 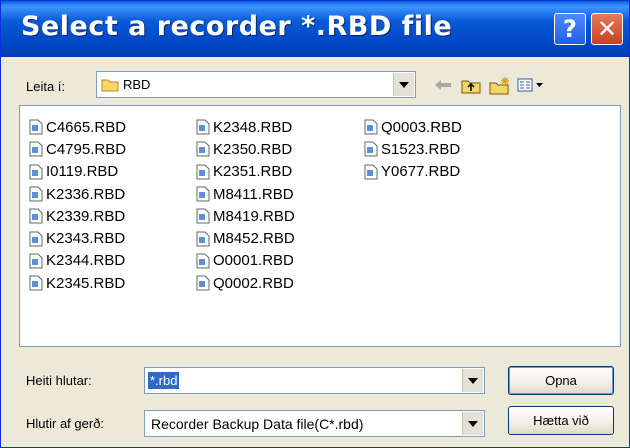 What do you see at coordinates (500, 85) in the screenshot?
I see `new-folder-icon` at bounding box center [500, 85].